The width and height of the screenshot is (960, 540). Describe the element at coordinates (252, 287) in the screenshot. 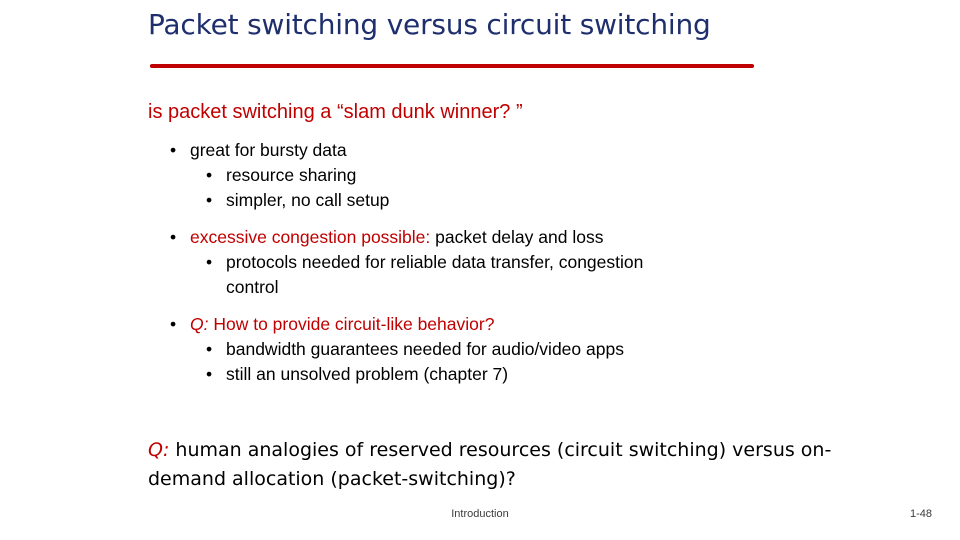

I see `bullet-text-continuation: control` at that location.